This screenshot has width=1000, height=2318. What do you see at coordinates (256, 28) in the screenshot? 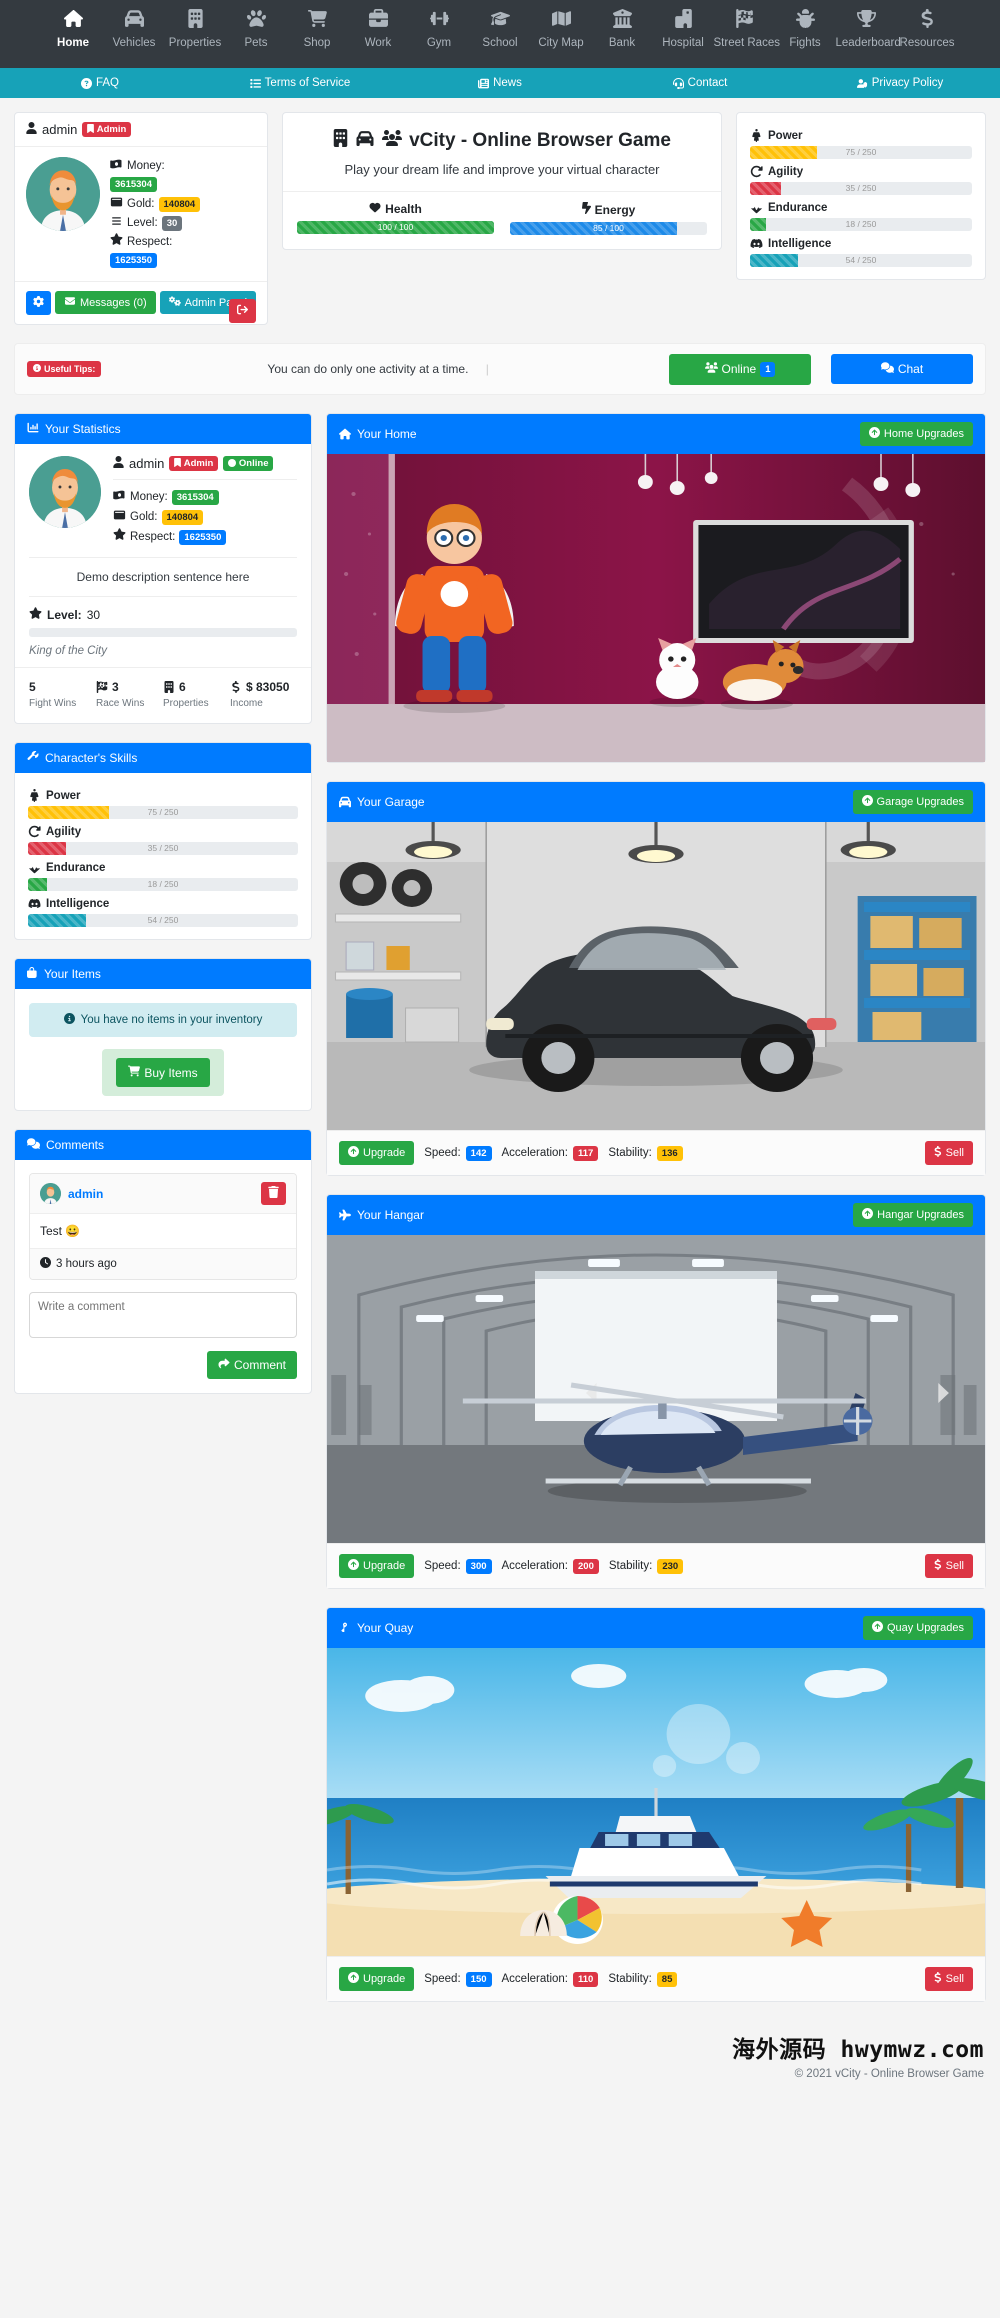
I see `nav-item-pets: Pets` at bounding box center [256, 28].